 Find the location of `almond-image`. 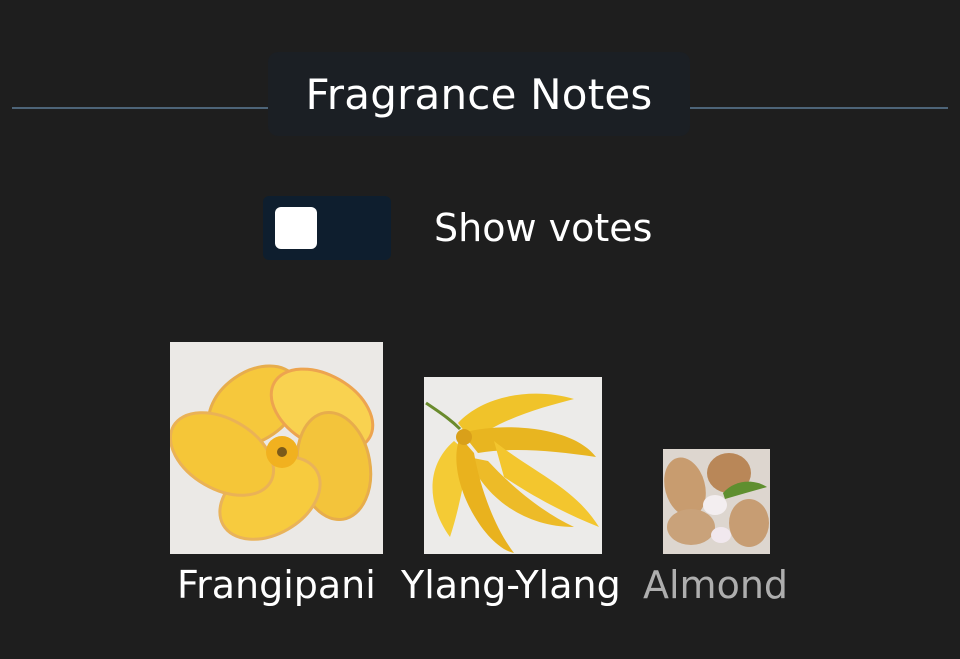

almond-image is located at coordinates (716, 501).